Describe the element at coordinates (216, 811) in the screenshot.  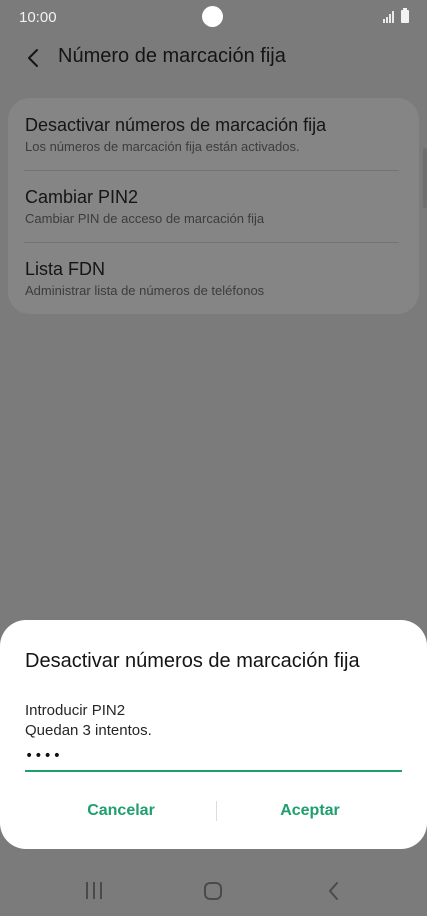
I see `button-divider` at that location.